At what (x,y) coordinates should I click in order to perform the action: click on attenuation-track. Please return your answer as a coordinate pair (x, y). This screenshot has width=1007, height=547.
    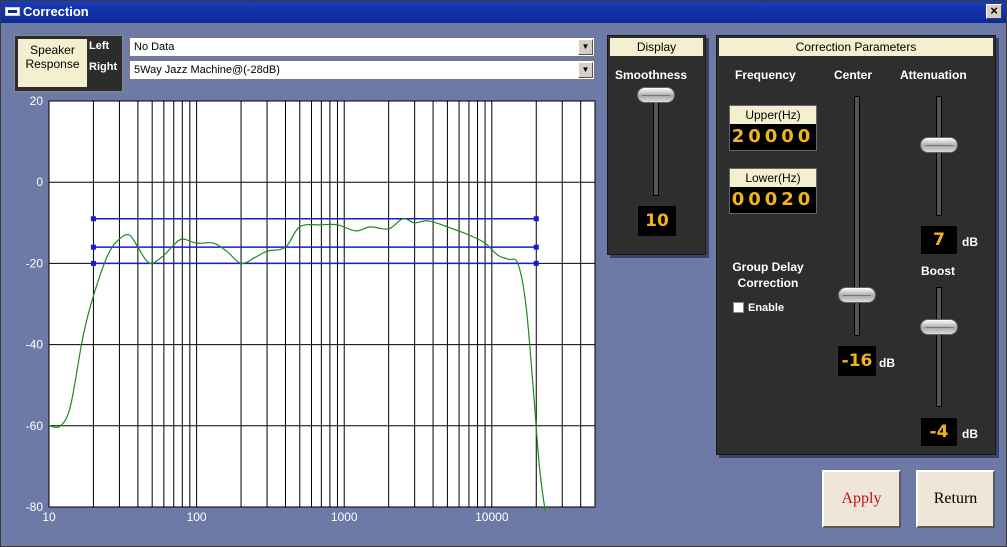
    Looking at the image, I should click on (939, 156).